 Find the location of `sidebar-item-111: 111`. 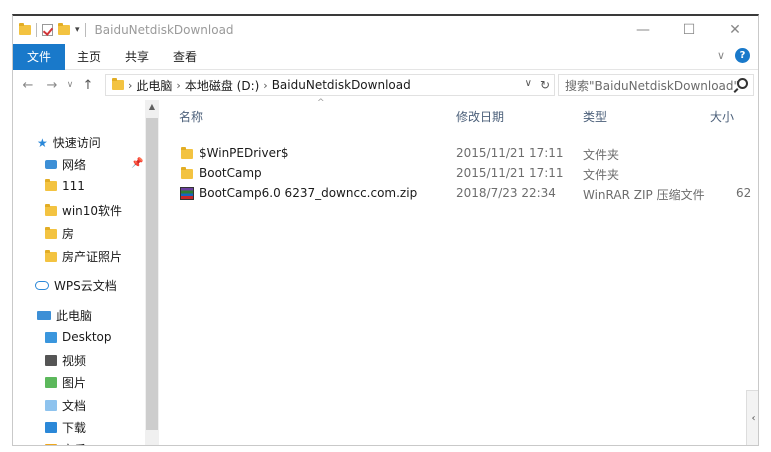

sidebar-item-111: 111 is located at coordinates (65, 186).